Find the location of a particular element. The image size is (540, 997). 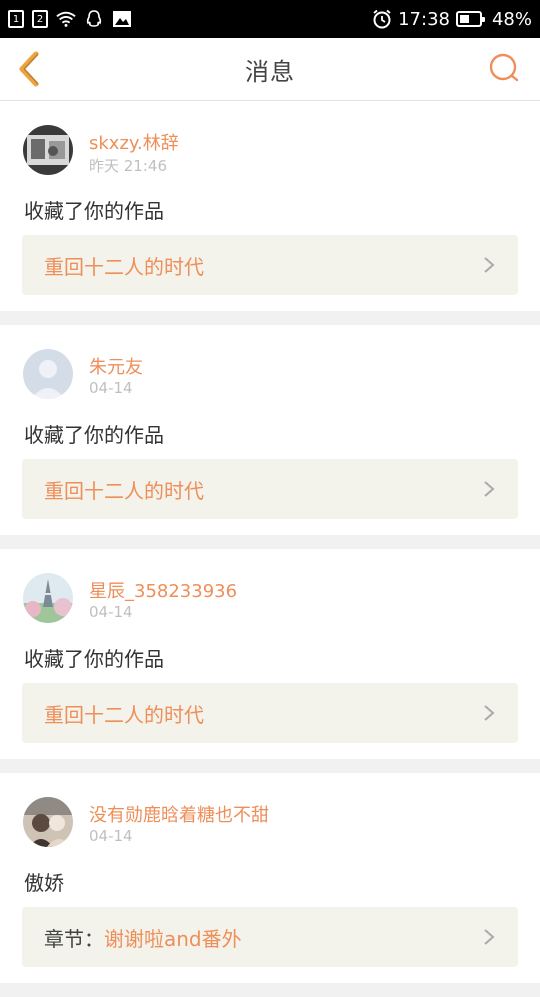

page-title: 消息 is located at coordinates (270, 71).